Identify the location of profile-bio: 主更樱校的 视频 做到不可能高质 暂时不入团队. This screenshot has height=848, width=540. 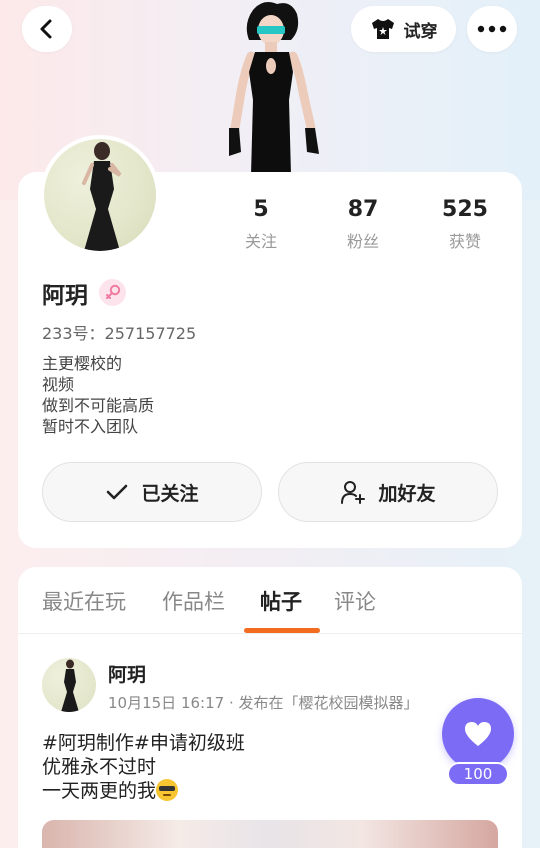
(98, 395).